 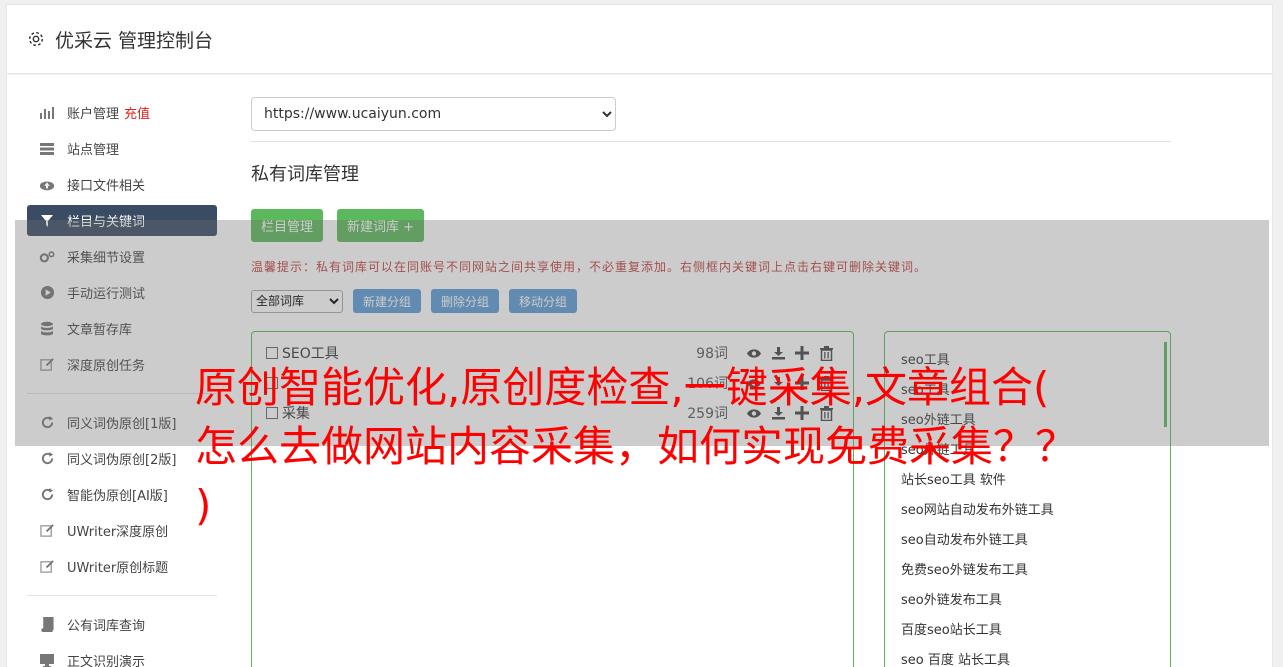 I want to click on recharge-link: 充值, so click(x=137, y=112).